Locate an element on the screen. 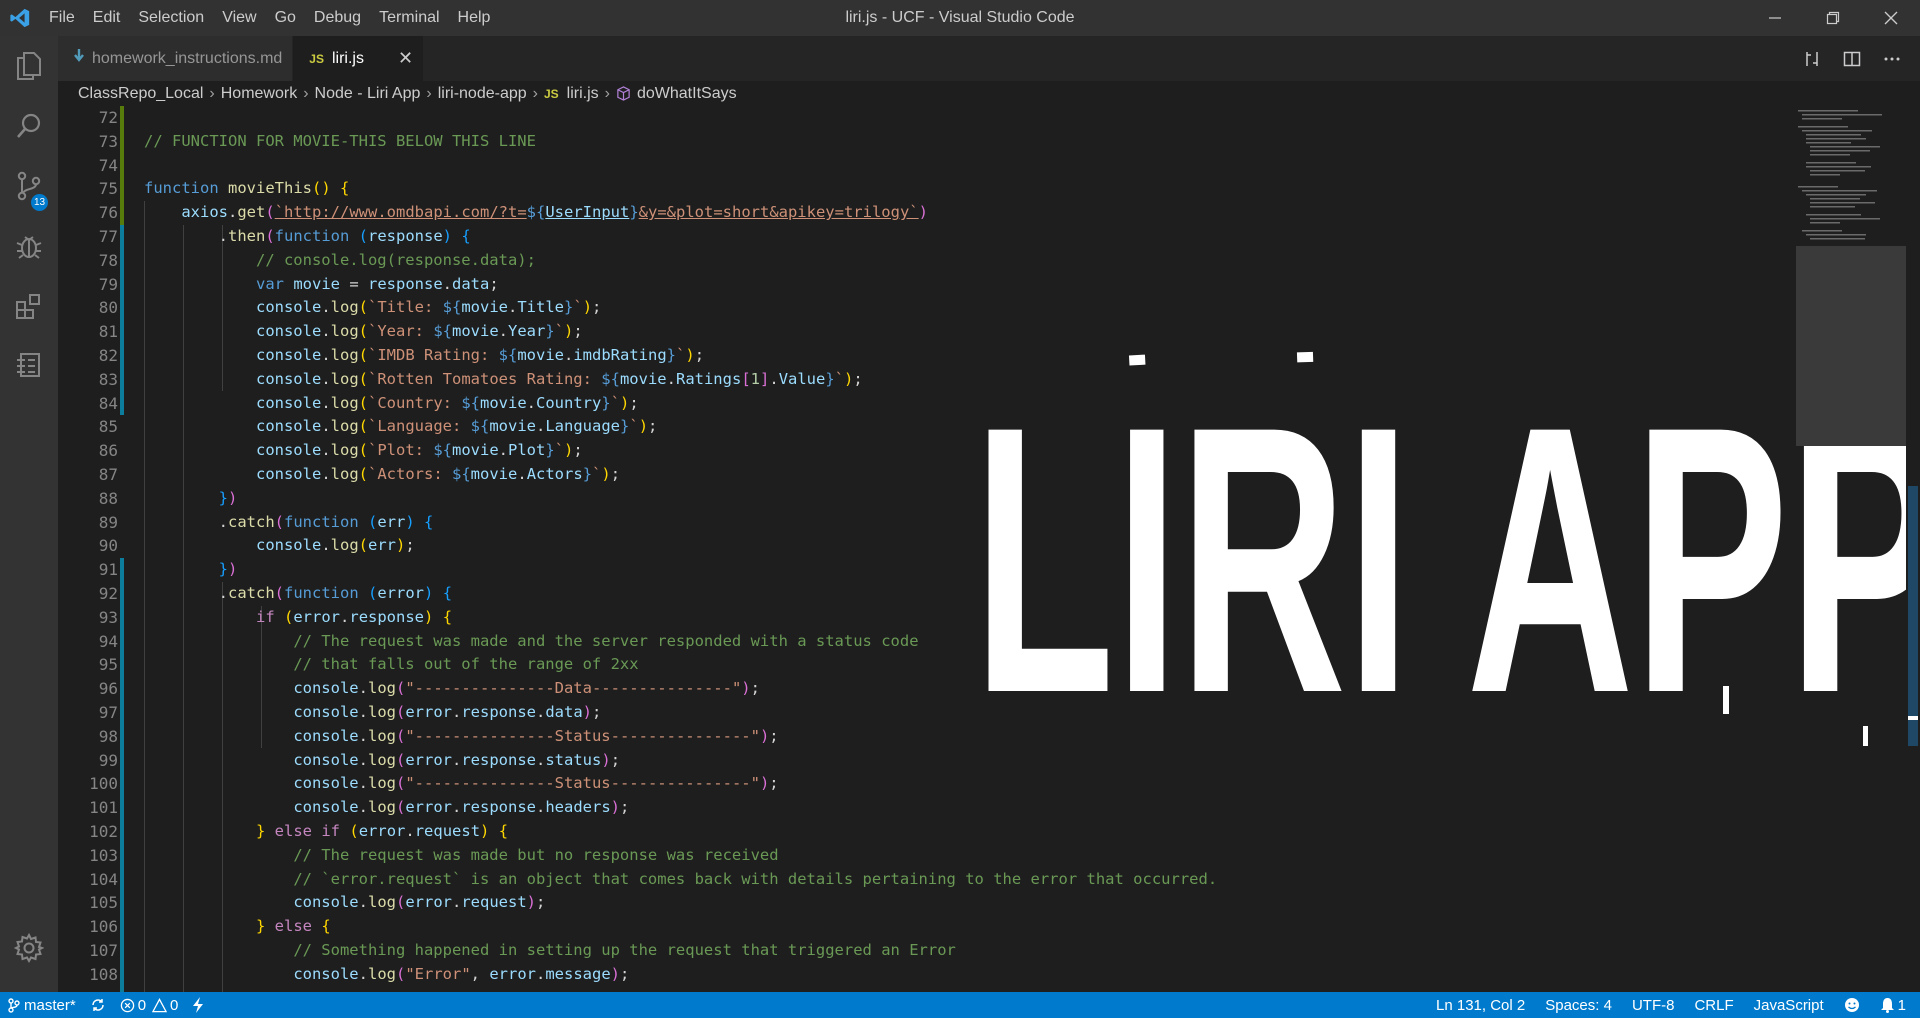 This screenshot has width=1920, height=1018. split-editor-icon is located at coordinates (1852, 58).